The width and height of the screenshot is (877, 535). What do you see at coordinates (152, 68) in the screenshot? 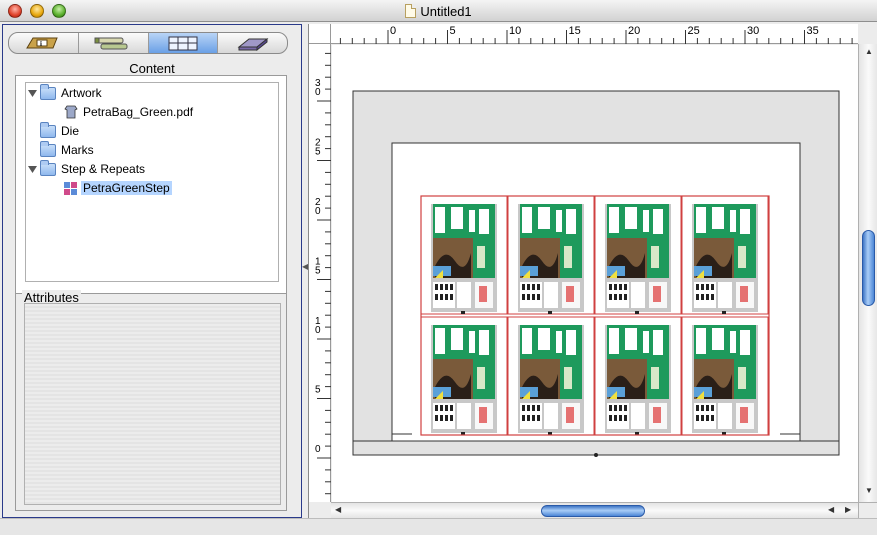
I see `content-section-title: Content` at bounding box center [152, 68].